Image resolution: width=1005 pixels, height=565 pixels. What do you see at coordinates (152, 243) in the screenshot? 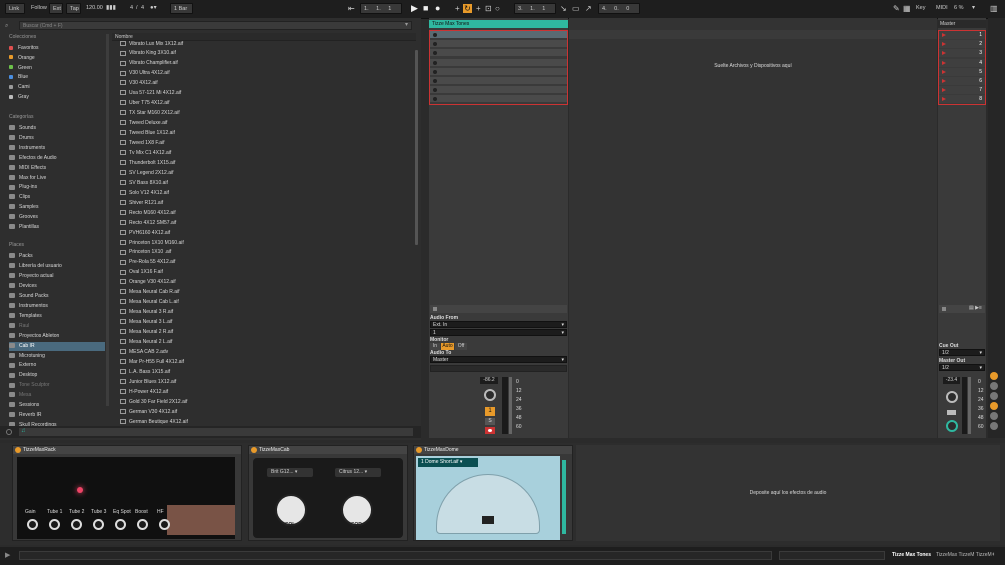
I see `file-row: Princeton 1X10 M160.aif` at bounding box center [152, 243].